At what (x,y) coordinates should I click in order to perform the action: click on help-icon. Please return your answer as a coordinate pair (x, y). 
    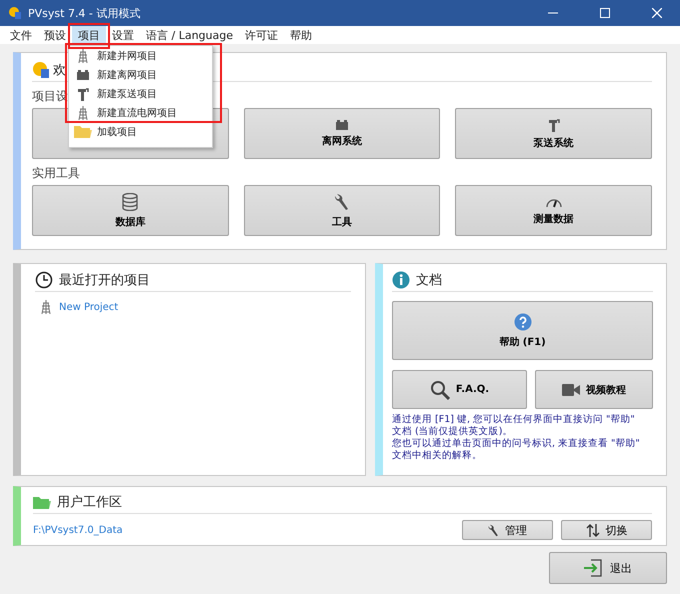
    Looking at the image, I should click on (523, 321).